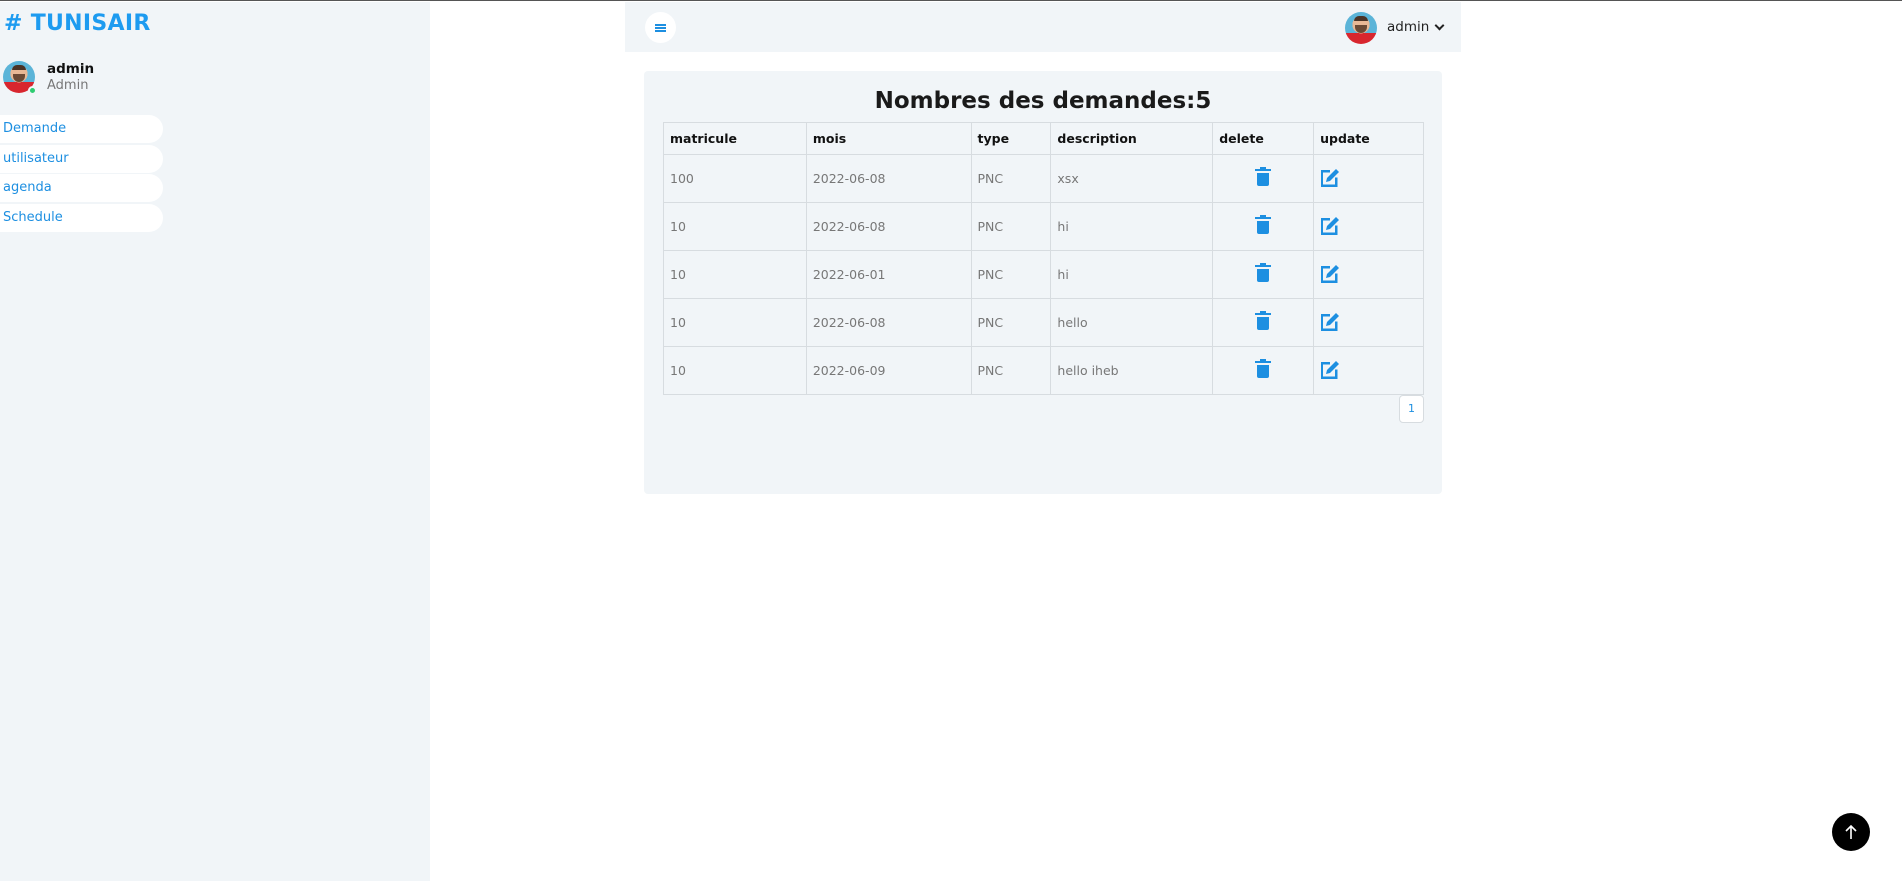  What do you see at coordinates (1011, 138) in the screenshot?
I see `column-header-type: type` at bounding box center [1011, 138].